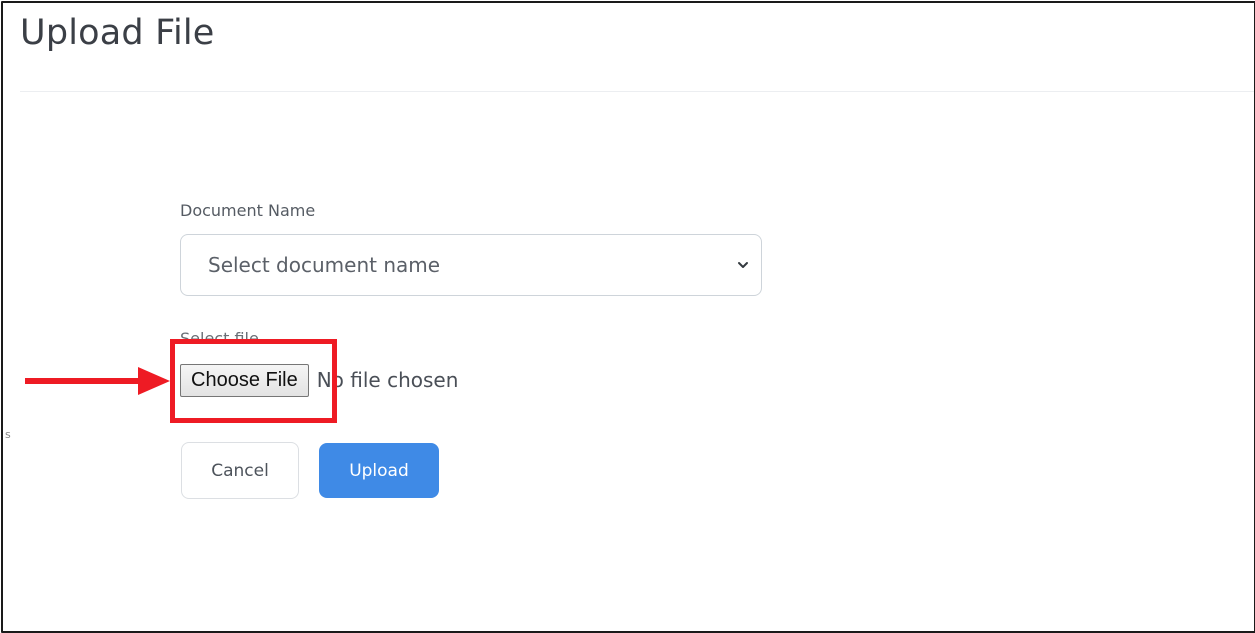  Describe the element at coordinates (117, 33) in the screenshot. I see `page-title: Upload File` at that location.